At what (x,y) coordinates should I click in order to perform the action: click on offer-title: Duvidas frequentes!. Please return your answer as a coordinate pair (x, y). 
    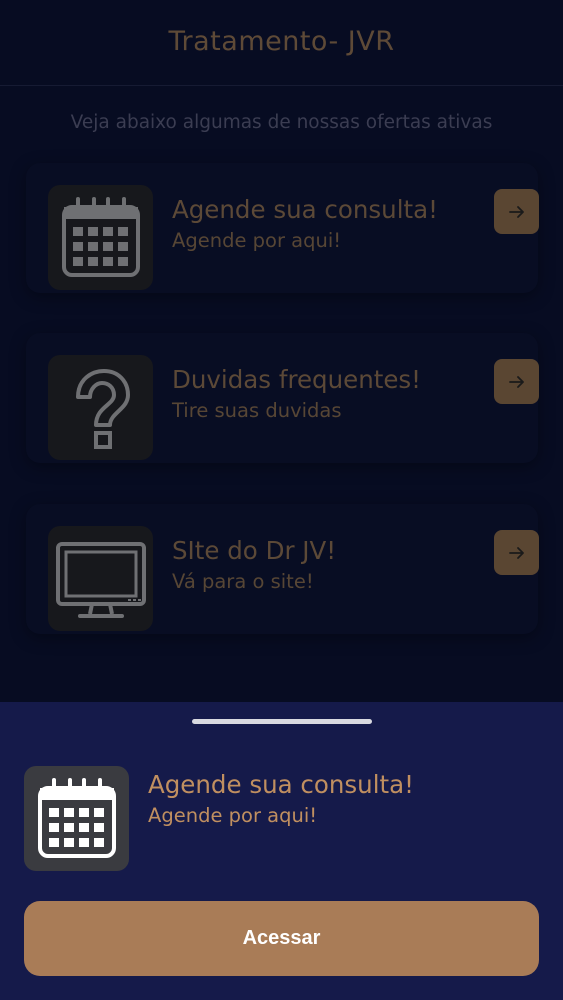
    Looking at the image, I should click on (296, 379).